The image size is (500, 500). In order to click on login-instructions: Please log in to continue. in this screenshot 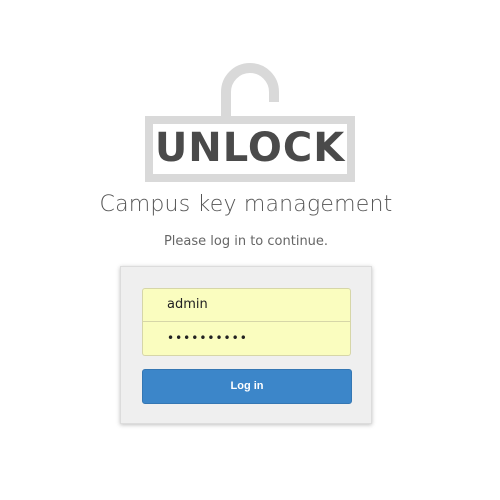, I will do `click(246, 241)`.